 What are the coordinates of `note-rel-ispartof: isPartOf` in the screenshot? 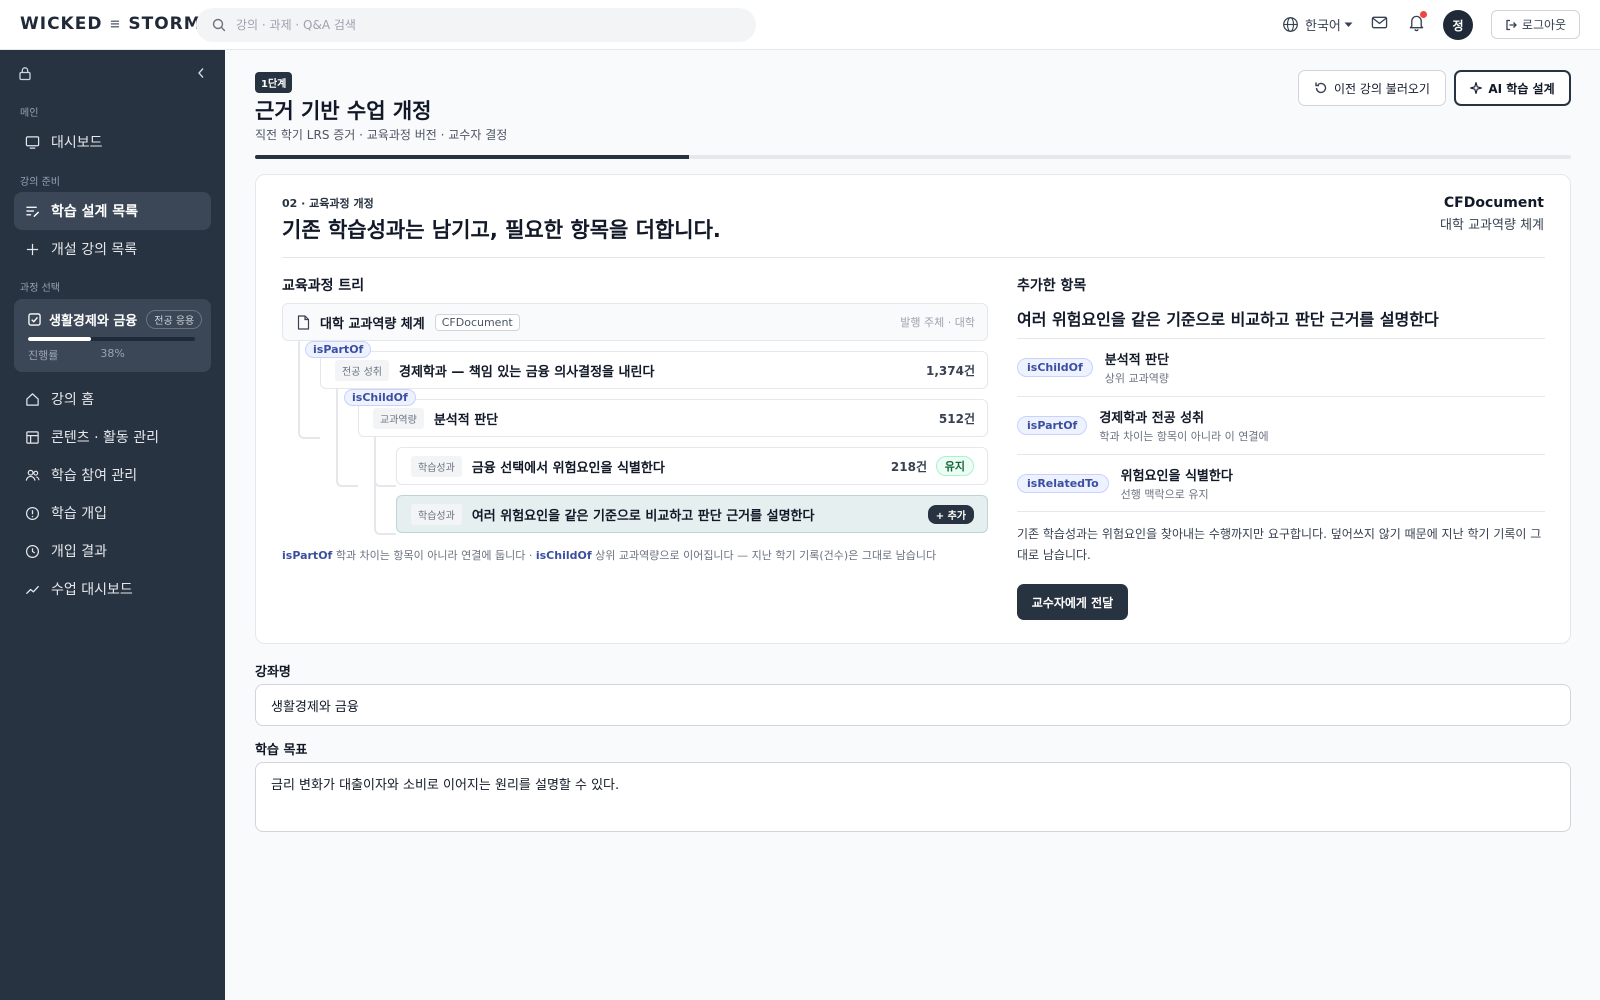 It's located at (307, 555).